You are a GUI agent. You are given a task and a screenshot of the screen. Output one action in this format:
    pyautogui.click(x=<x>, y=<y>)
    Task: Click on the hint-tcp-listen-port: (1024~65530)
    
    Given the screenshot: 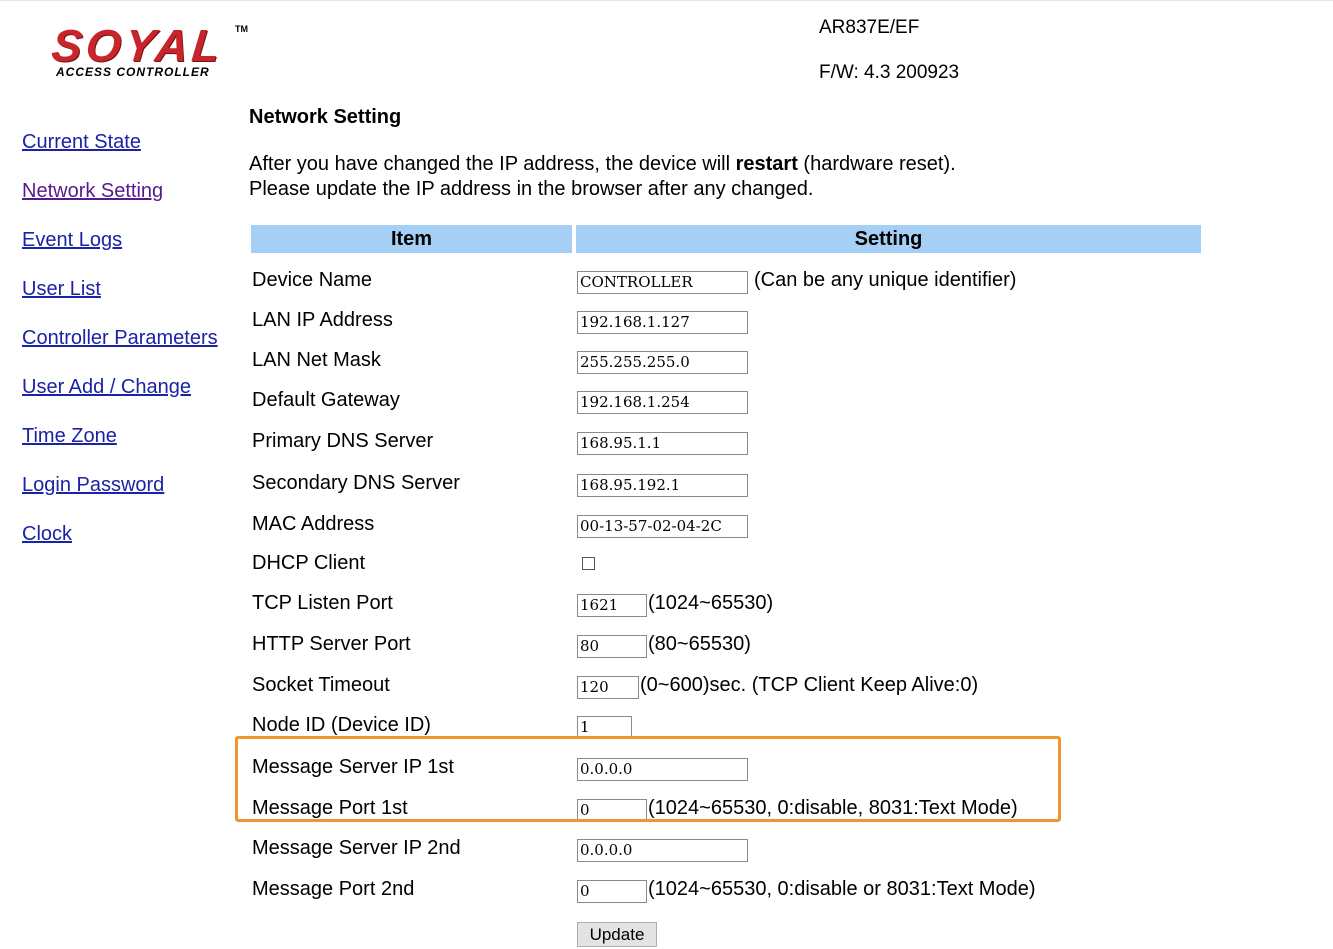 What is the action you would take?
    pyautogui.click(x=711, y=603)
    